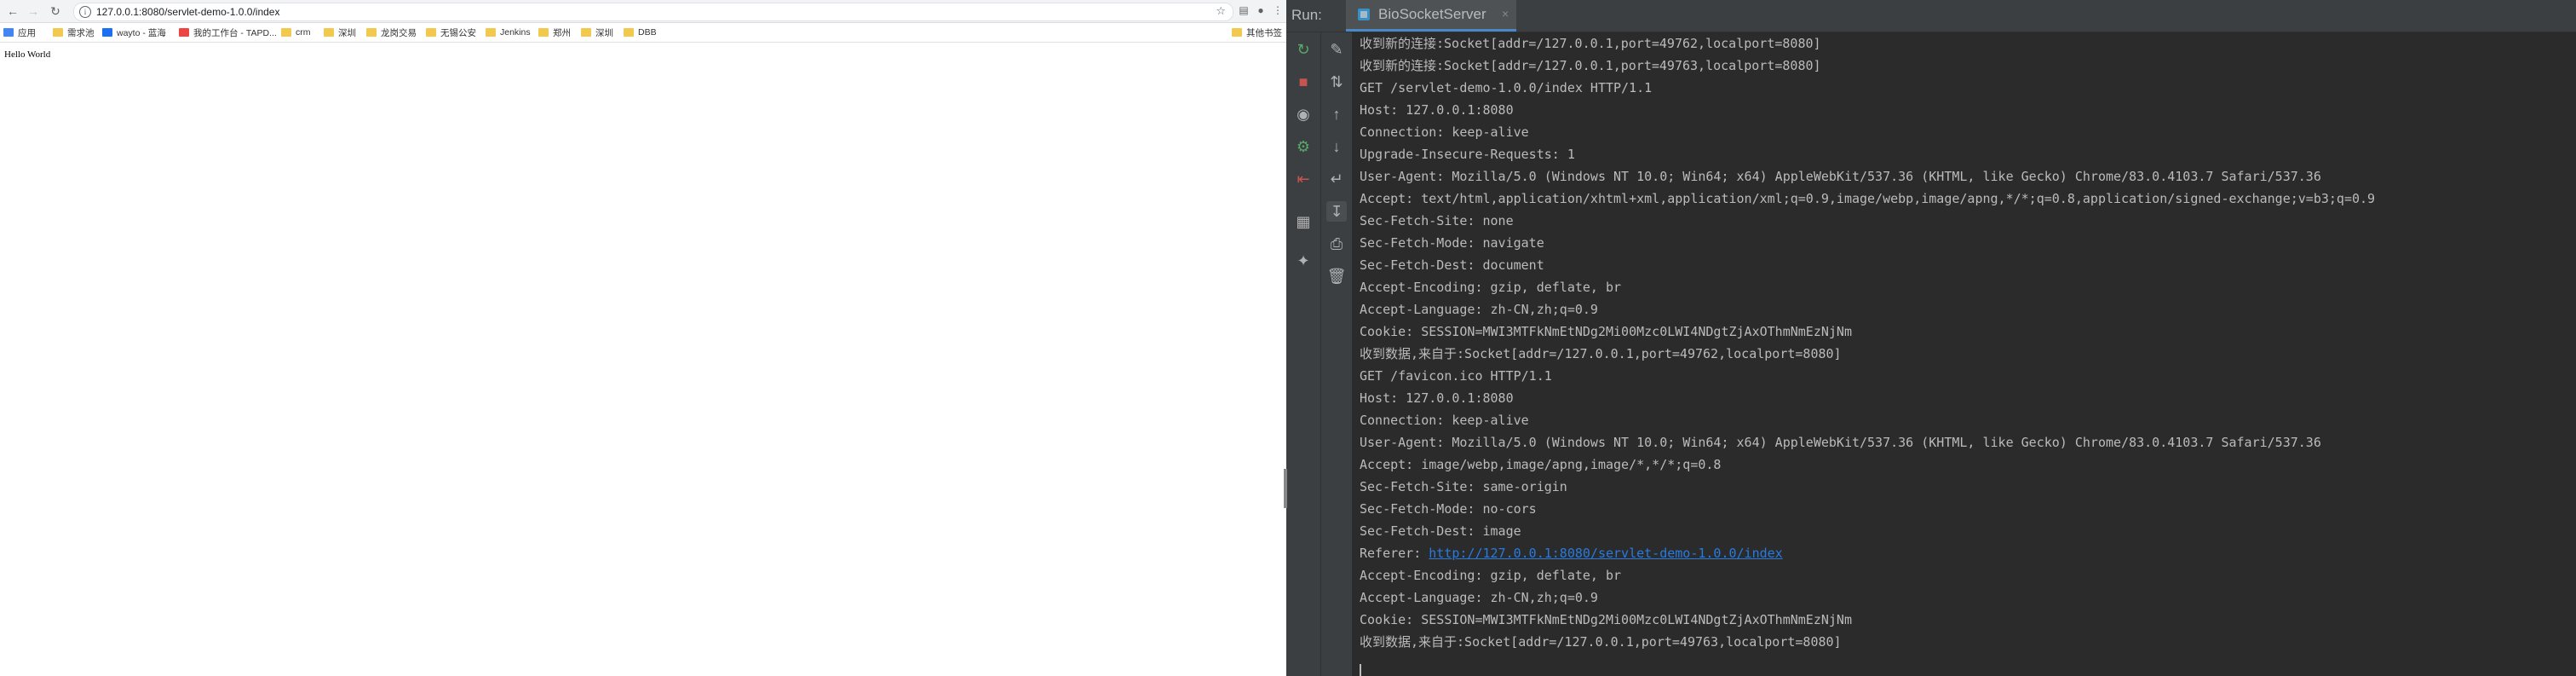 Image resolution: width=2576 pixels, height=676 pixels. Describe the element at coordinates (20, 32) in the screenshot. I see `bookmark-apps: 应用` at that location.